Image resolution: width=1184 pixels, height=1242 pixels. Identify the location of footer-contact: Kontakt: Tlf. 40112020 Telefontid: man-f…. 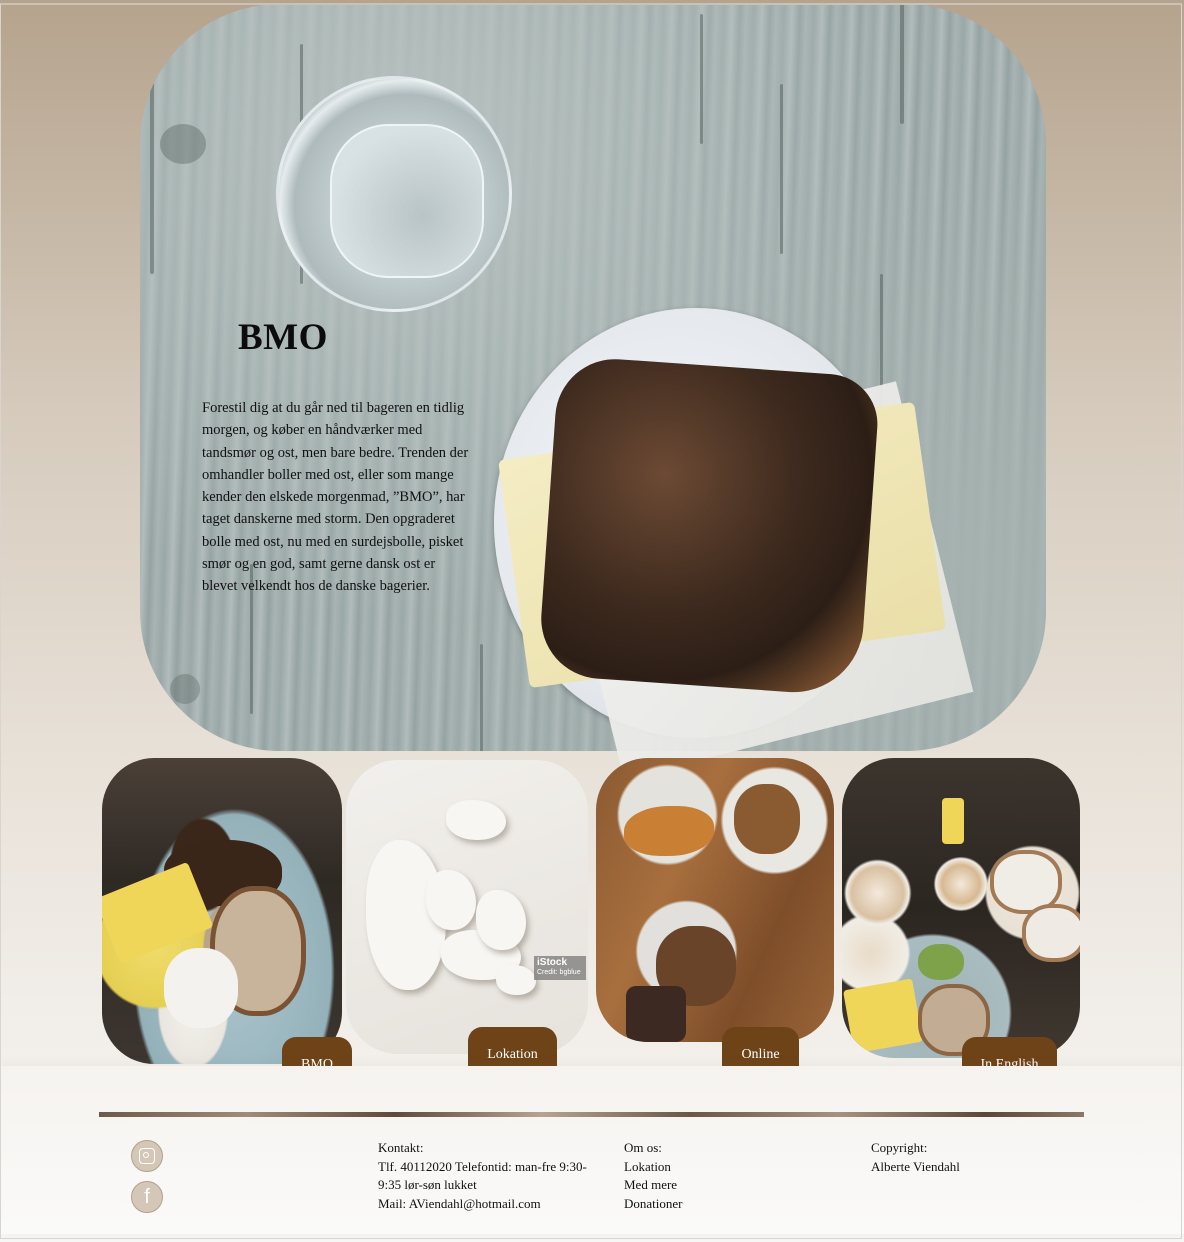
(483, 1176).